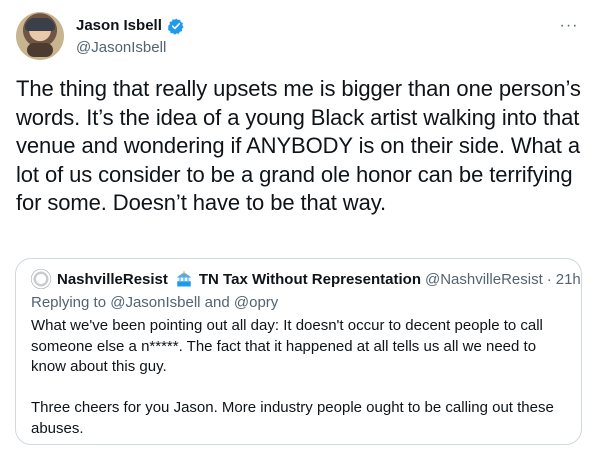 The image size is (599, 458). I want to click on mention-jasonisbell: @JasonIsbell, so click(155, 302).